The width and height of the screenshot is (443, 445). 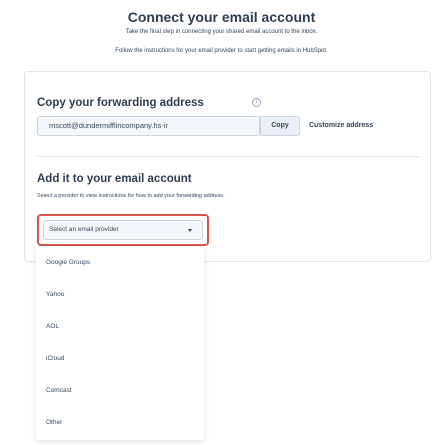 I want to click on dropdown-option-yahoo: Yahoo, so click(x=55, y=294).